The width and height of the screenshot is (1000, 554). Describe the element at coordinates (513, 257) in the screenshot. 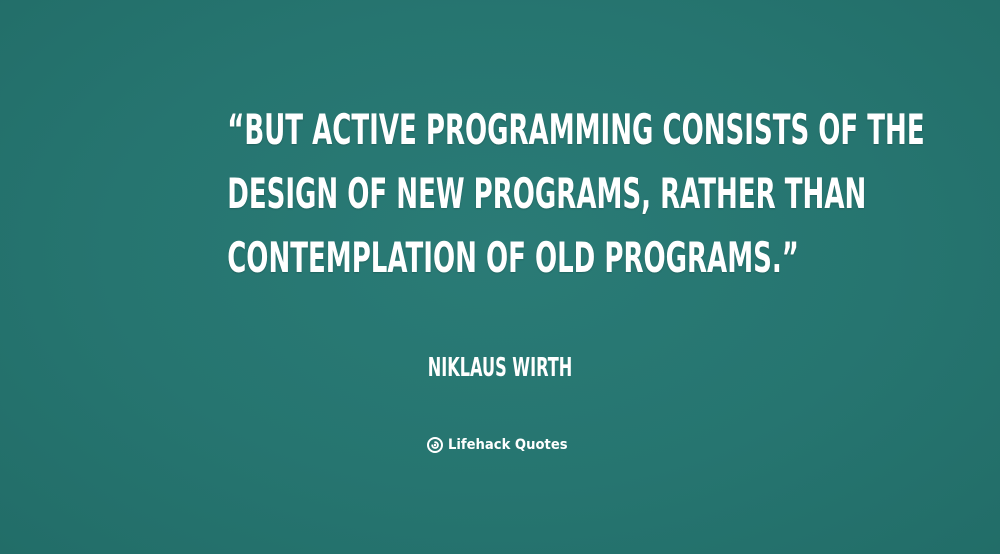

I see `quote-line: CONTEMPLATION OF OLD PROGRAMS.”` at that location.